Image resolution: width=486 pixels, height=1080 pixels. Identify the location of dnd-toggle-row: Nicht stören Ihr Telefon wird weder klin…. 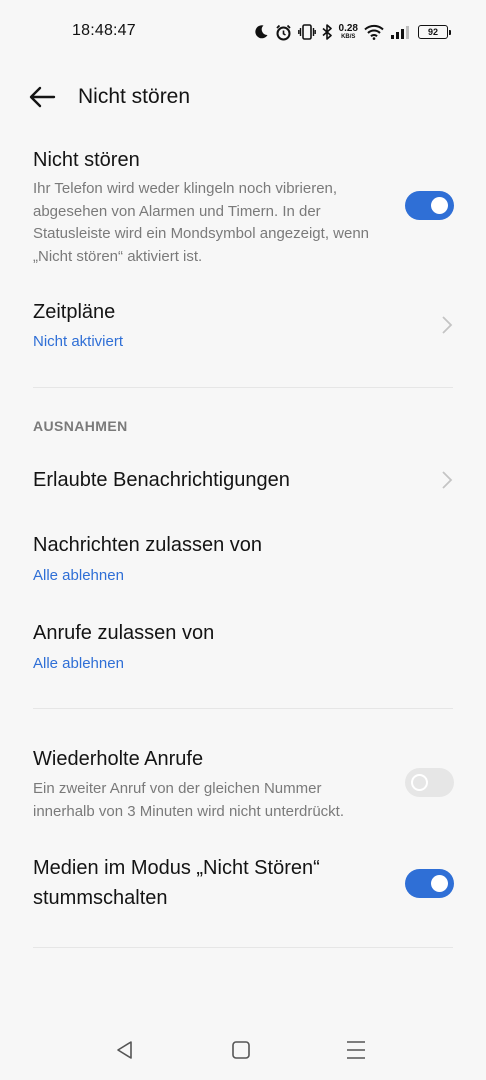
(243, 205).